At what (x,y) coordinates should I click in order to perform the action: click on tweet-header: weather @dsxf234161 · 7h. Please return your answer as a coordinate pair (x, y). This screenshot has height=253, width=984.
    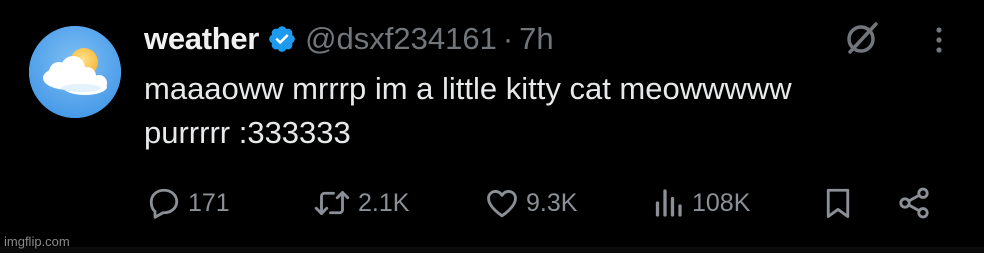
    Looking at the image, I should click on (349, 39).